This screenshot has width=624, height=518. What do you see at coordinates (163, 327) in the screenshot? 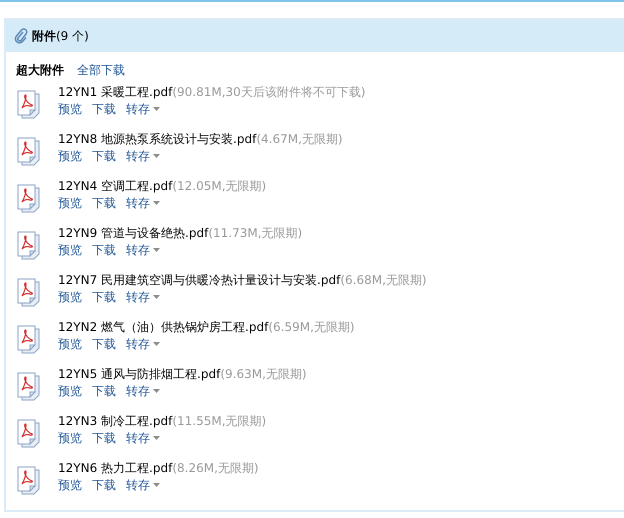
I see `file-name: 12YN2 燃气（油）供热锅炉房工程.pdf` at bounding box center [163, 327].